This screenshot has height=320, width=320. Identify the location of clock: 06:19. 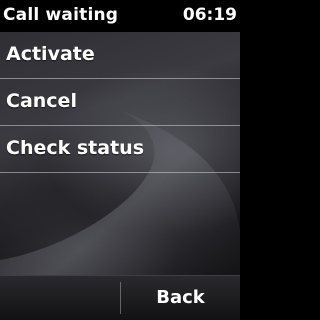
(209, 15).